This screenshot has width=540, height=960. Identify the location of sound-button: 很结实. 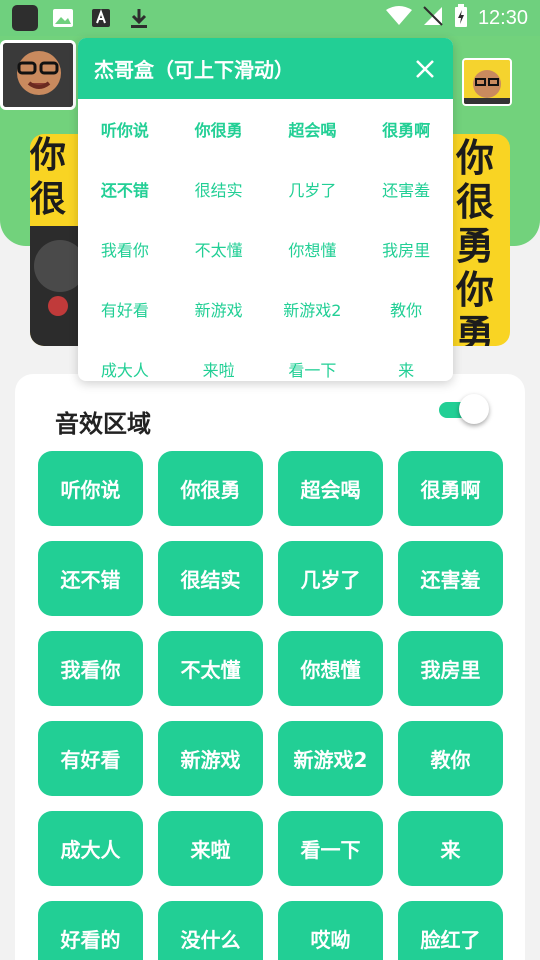
(210, 578).